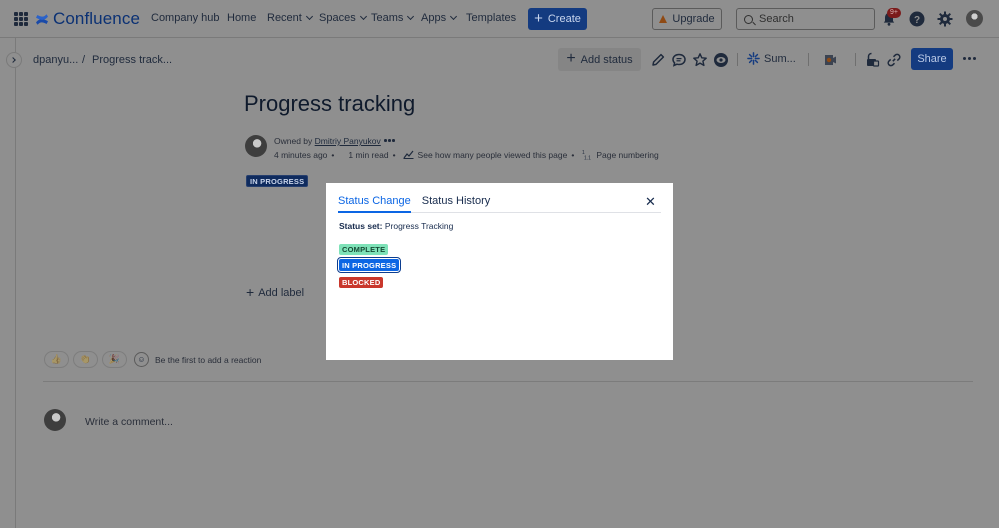 The width and height of the screenshot is (999, 528). Describe the element at coordinates (361, 282) in the screenshot. I see `status-option-blocked: BLOCKED` at that location.